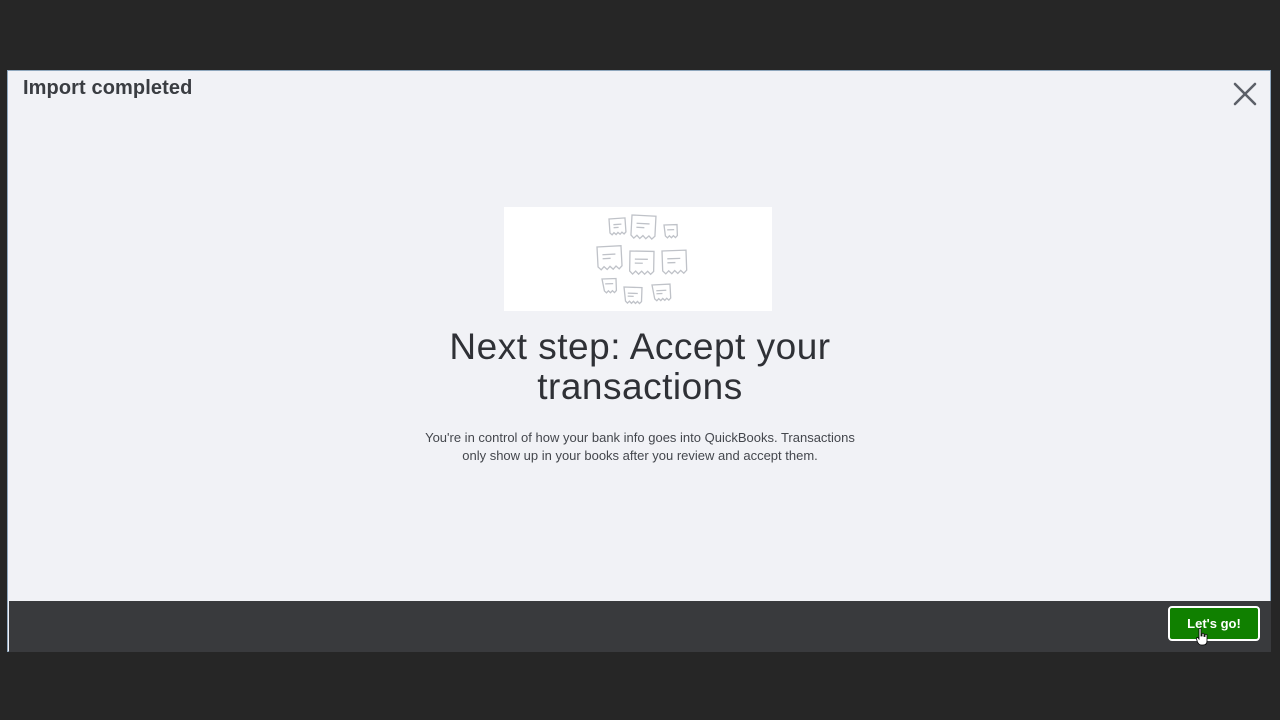  Describe the element at coordinates (1214, 623) in the screenshot. I see `lets-go-button: Let's go!` at that location.